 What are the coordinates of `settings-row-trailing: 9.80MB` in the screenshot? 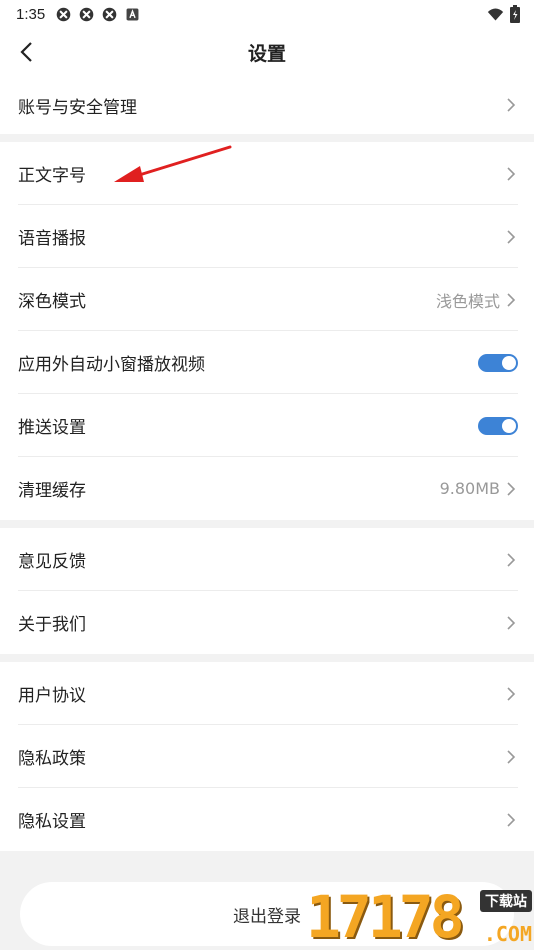 It's located at (479, 488).